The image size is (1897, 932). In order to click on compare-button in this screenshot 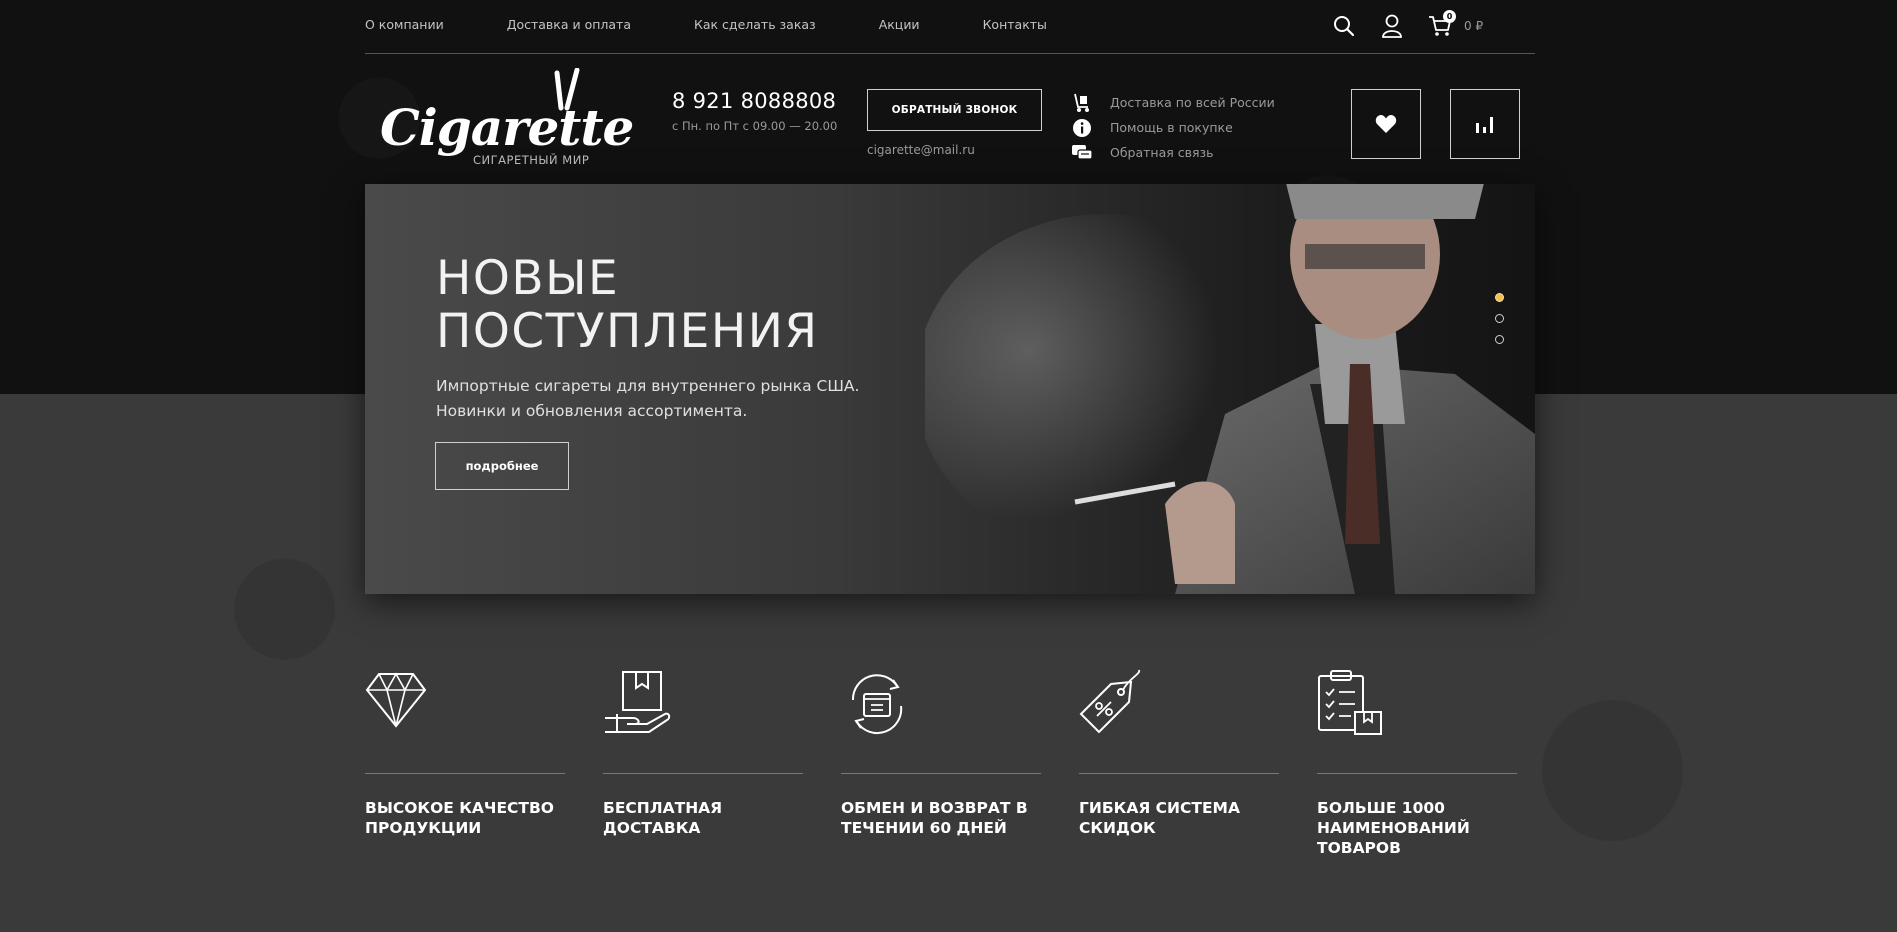, I will do `click(1485, 124)`.